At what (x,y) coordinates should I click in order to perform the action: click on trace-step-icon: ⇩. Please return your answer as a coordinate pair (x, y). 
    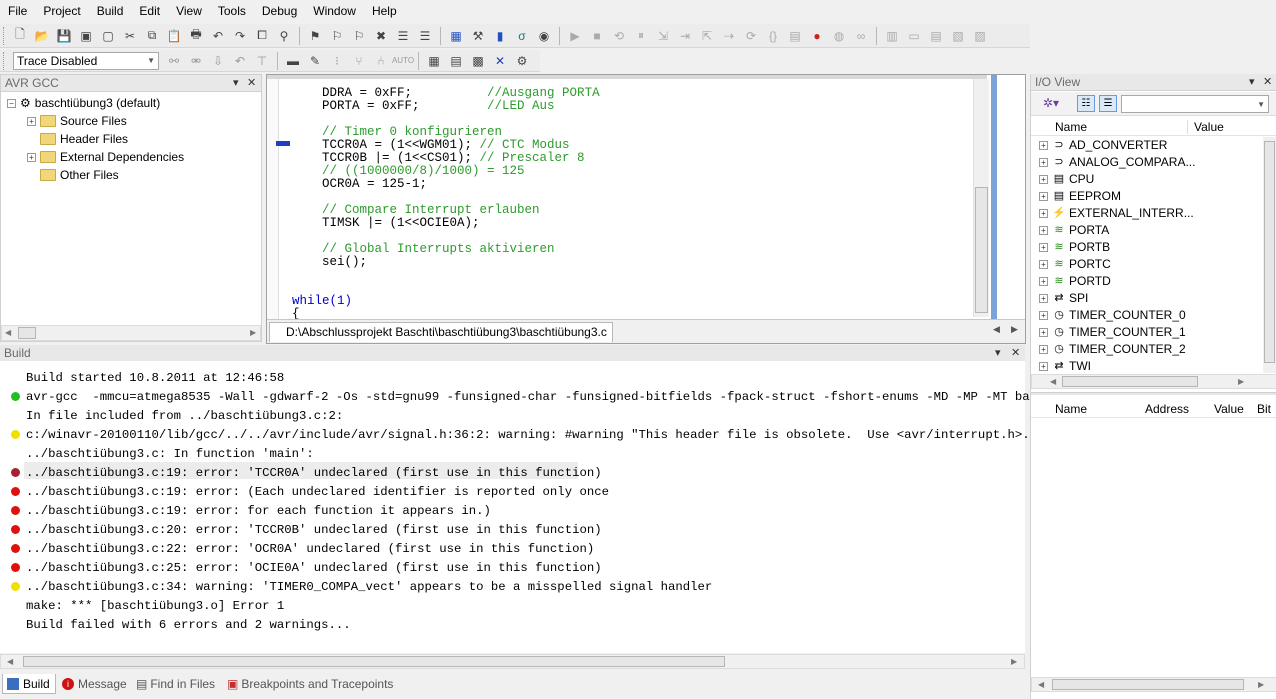
    Looking at the image, I should click on (218, 61).